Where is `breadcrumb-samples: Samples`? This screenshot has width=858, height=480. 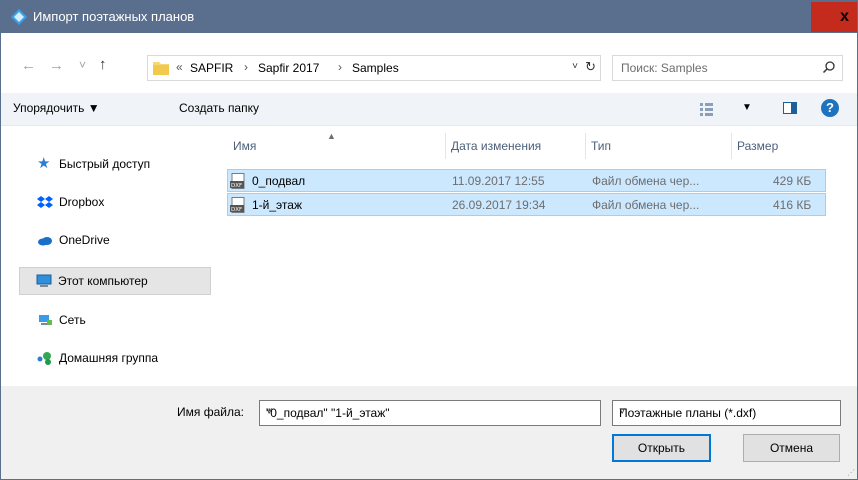 breadcrumb-samples: Samples is located at coordinates (375, 68).